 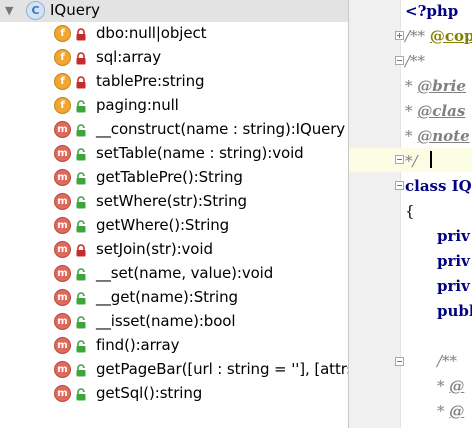 I want to click on member-label: __isset(name):bool, so click(x=166, y=321).